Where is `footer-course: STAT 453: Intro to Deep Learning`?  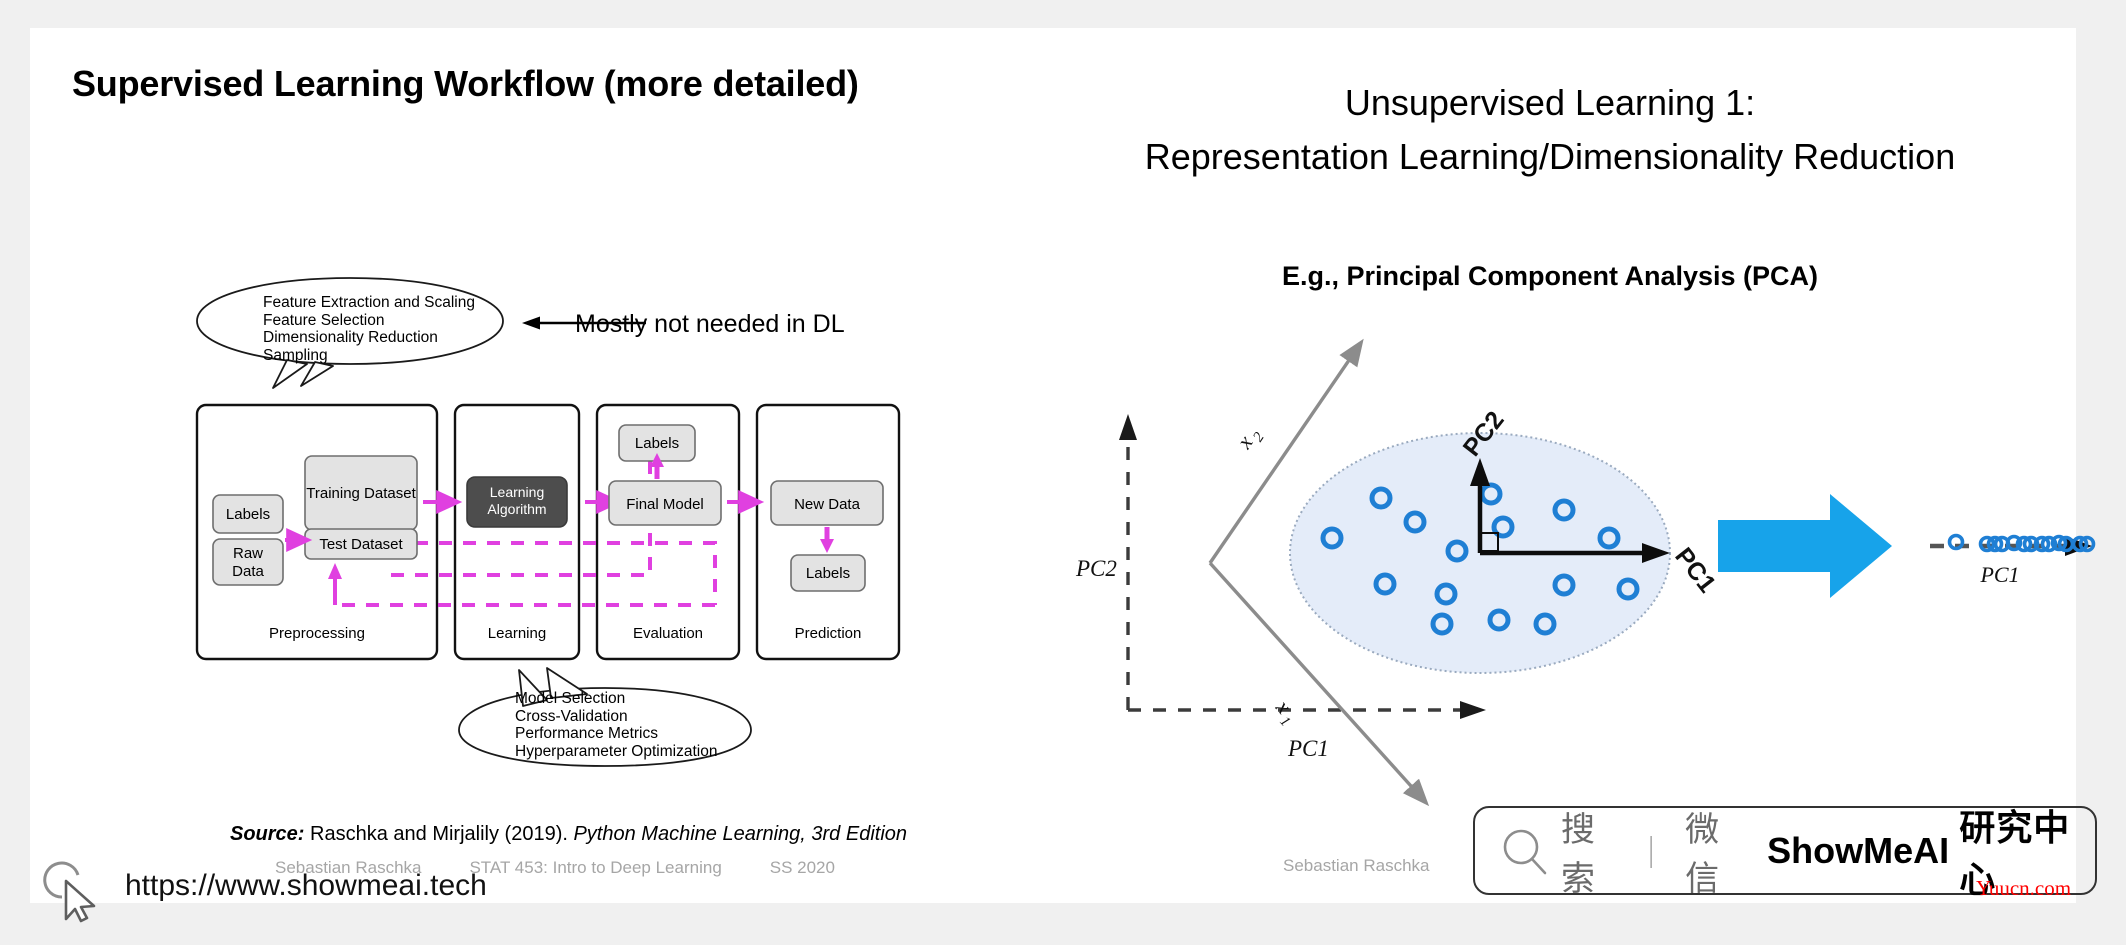 footer-course: STAT 453: Intro to Deep Learning is located at coordinates (595, 867).